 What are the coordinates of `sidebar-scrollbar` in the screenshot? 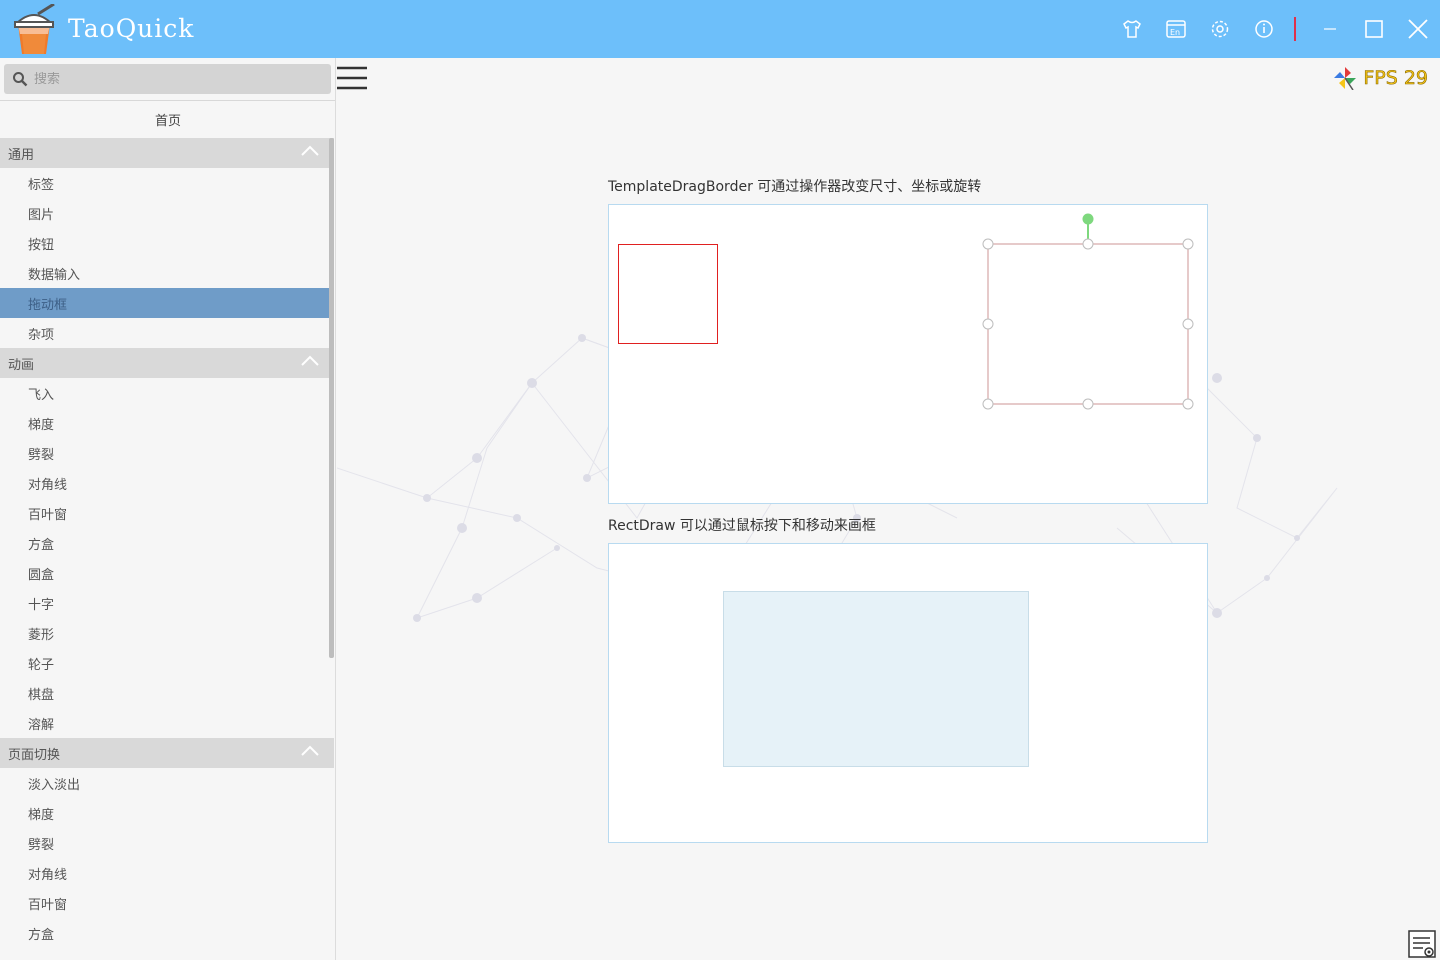 It's located at (331, 398).